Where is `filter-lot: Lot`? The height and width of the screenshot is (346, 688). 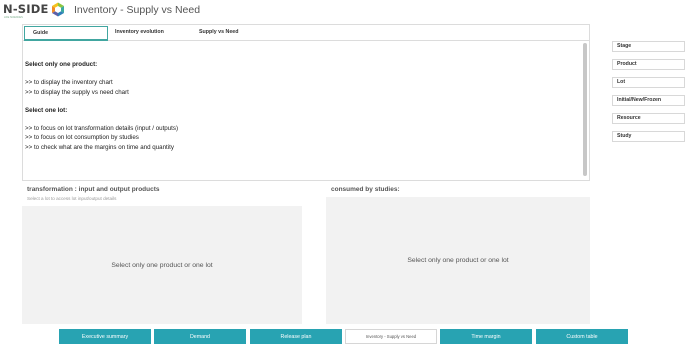 filter-lot: Lot is located at coordinates (648, 82).